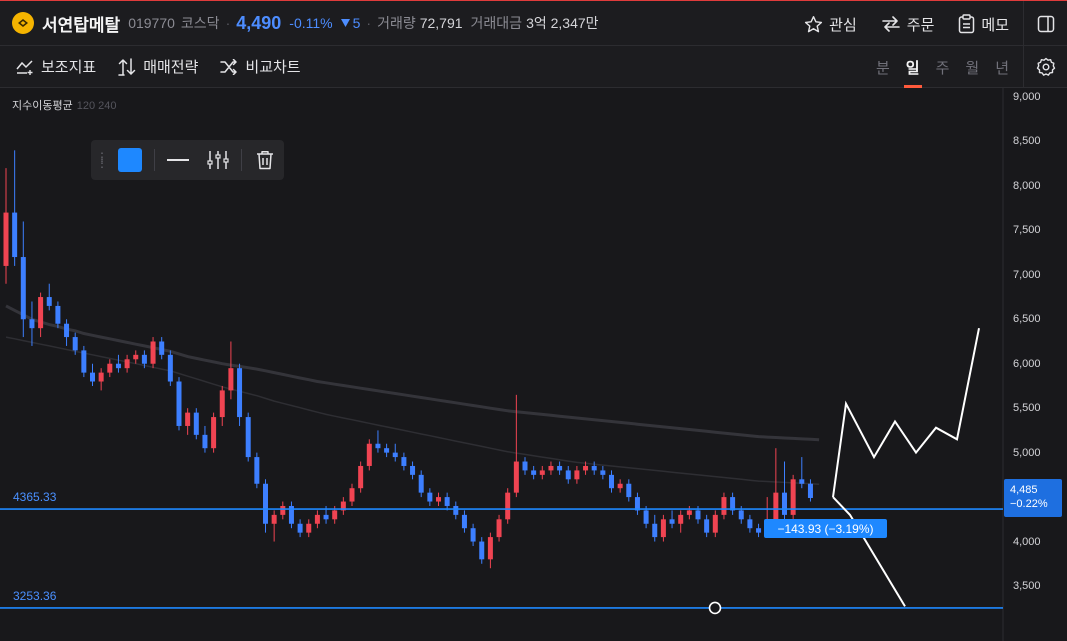 This screenshot has width=1067, height=641. I want to click on projection-drawing, so click(906, 467).